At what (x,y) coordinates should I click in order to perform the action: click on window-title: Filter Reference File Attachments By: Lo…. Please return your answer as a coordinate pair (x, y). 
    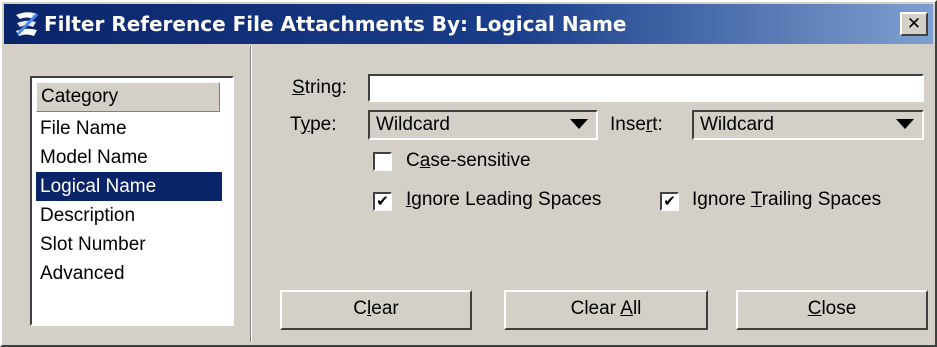
    Looking at the image, I should click on (335, 24).